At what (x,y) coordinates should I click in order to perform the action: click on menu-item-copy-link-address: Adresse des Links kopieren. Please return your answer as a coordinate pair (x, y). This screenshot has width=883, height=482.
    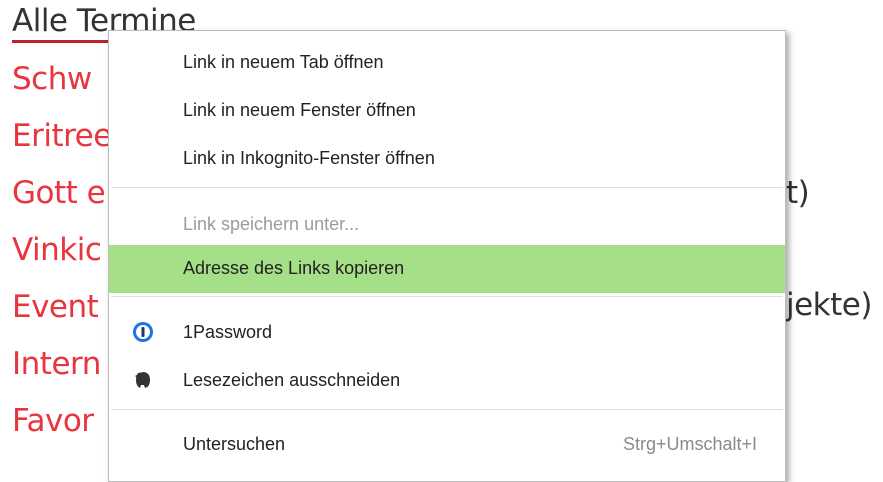
    Looking at the image, I should click on (447, 269).